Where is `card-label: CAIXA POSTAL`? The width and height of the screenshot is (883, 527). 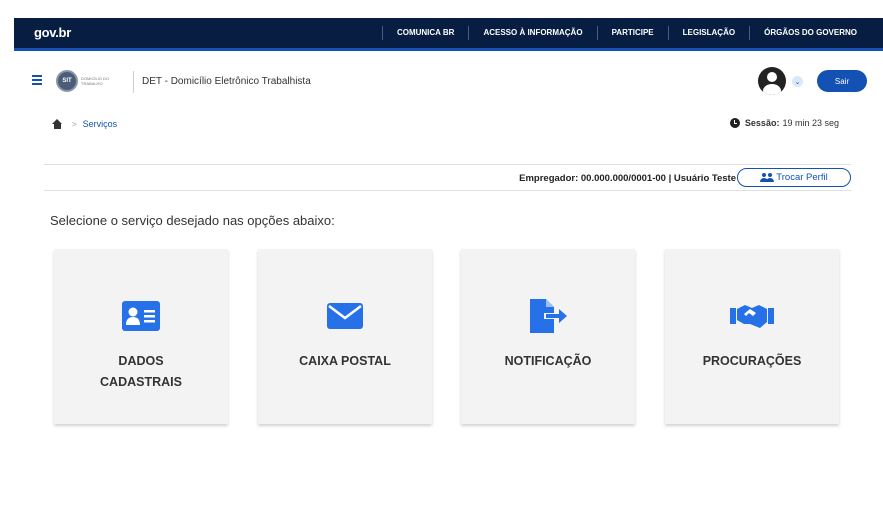
card-label: CAIXA POSTAL is located at coordinates (345, 361).